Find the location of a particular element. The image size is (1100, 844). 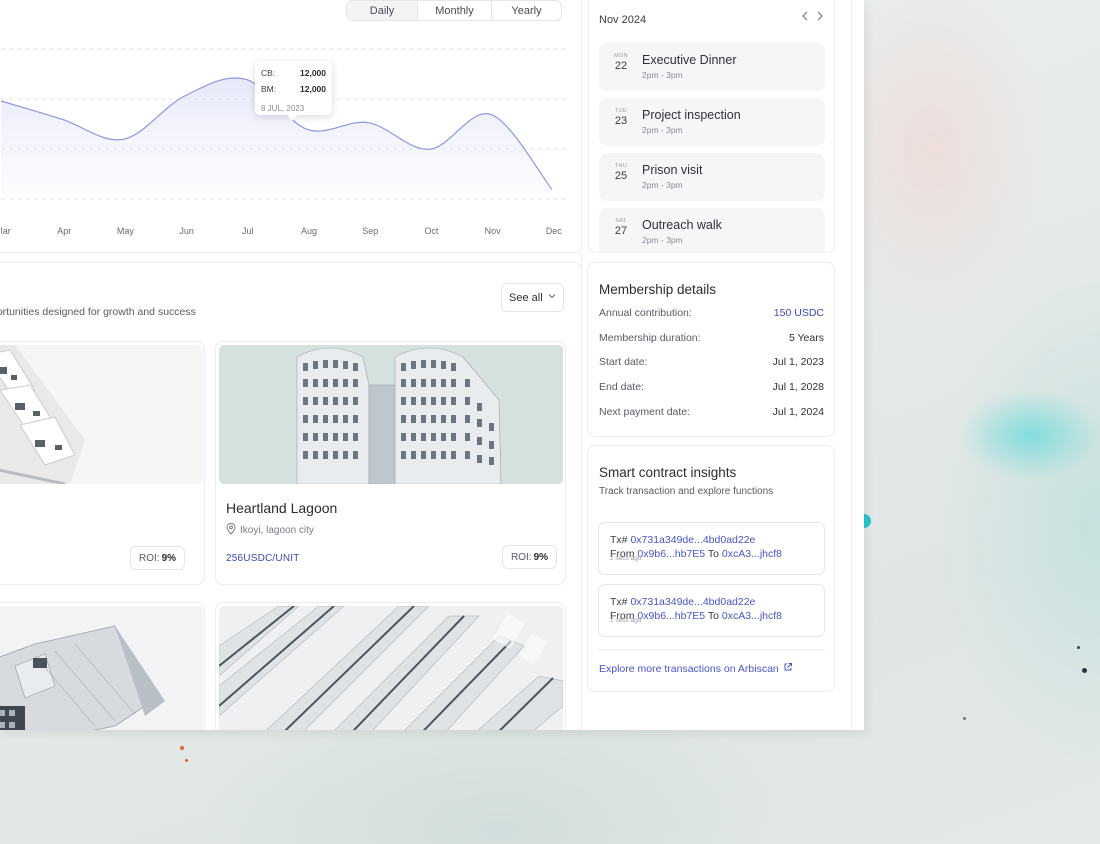

roi-badge: ROI: 9% is located at coordinates (530, 557).